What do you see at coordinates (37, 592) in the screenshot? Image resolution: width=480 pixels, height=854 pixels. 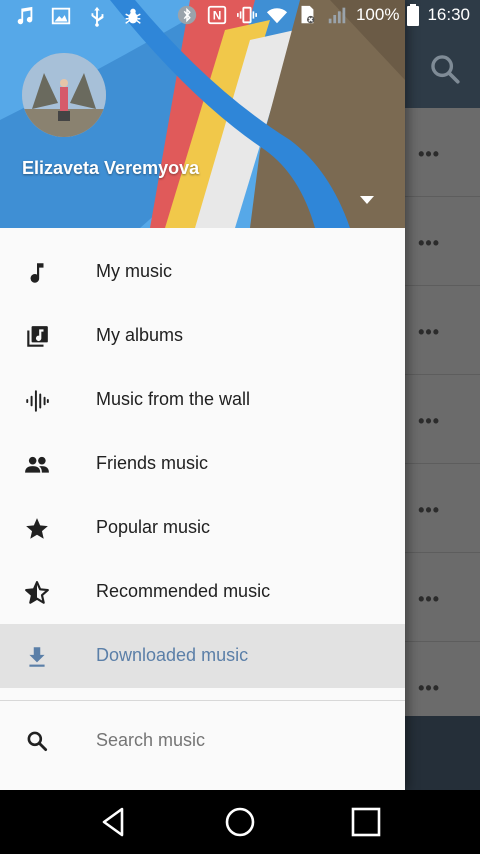 I see `star-half-icon` at bounding box center [37, 592].